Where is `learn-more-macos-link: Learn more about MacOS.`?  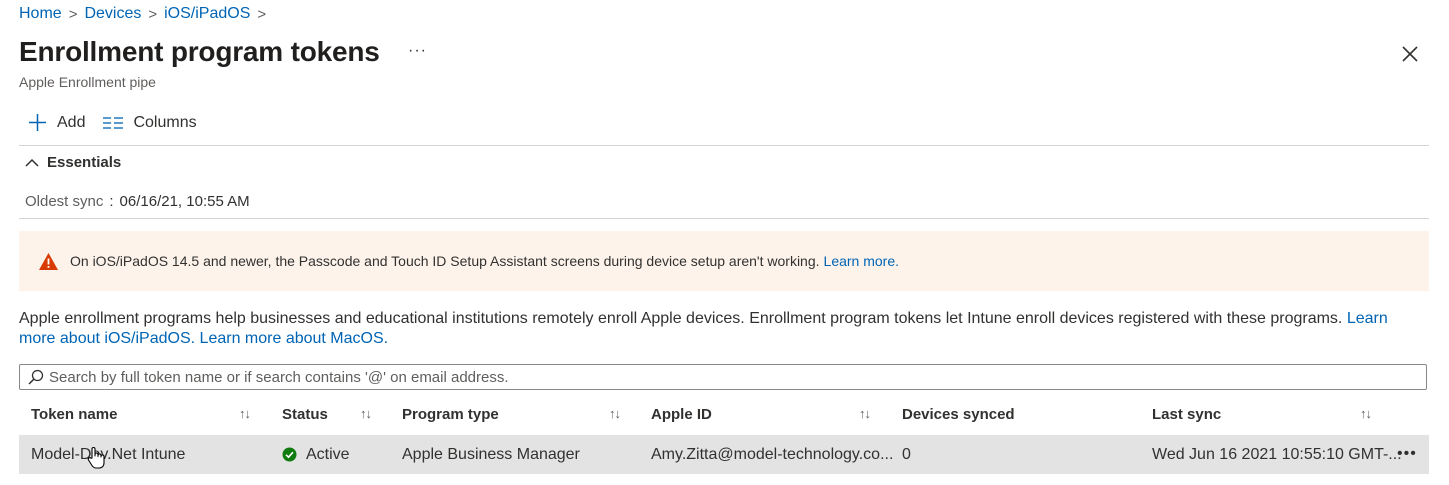 learn-more-macos-link: Learn more about MacOS. is located at coordinates (294, 338).